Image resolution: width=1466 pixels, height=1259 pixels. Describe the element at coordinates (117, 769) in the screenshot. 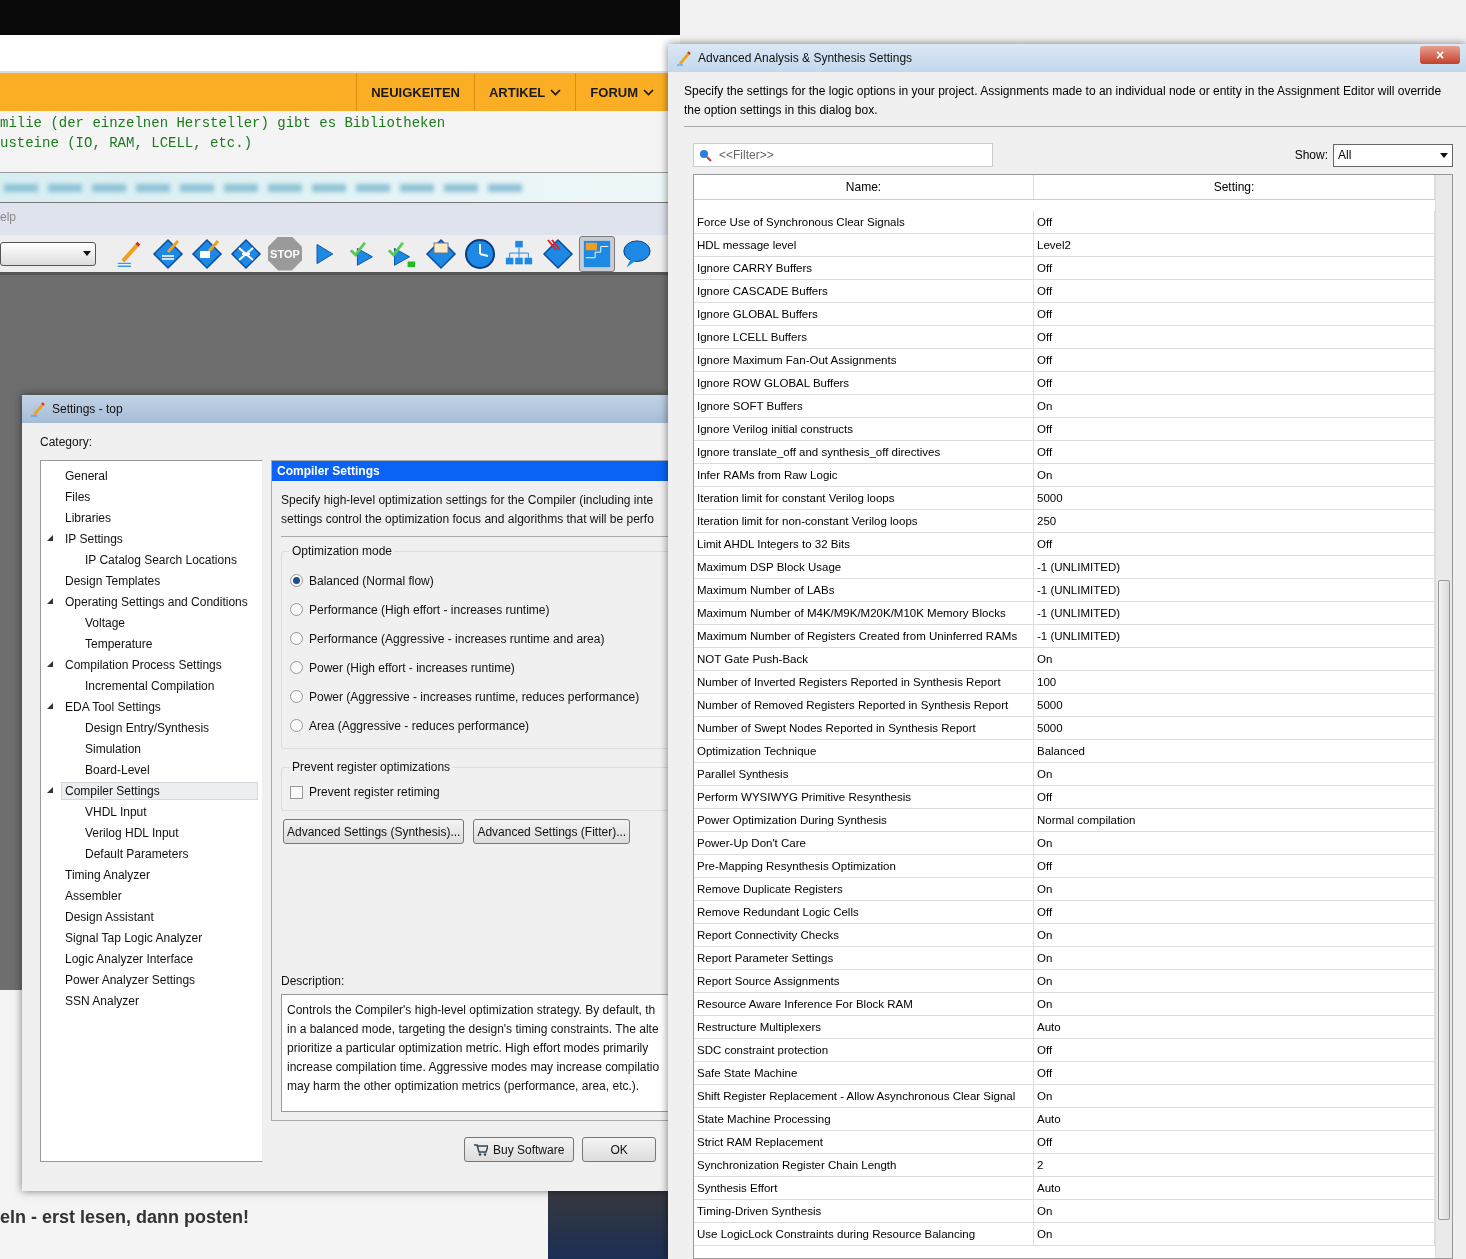

I see `category-item: Board-Level` at that location.